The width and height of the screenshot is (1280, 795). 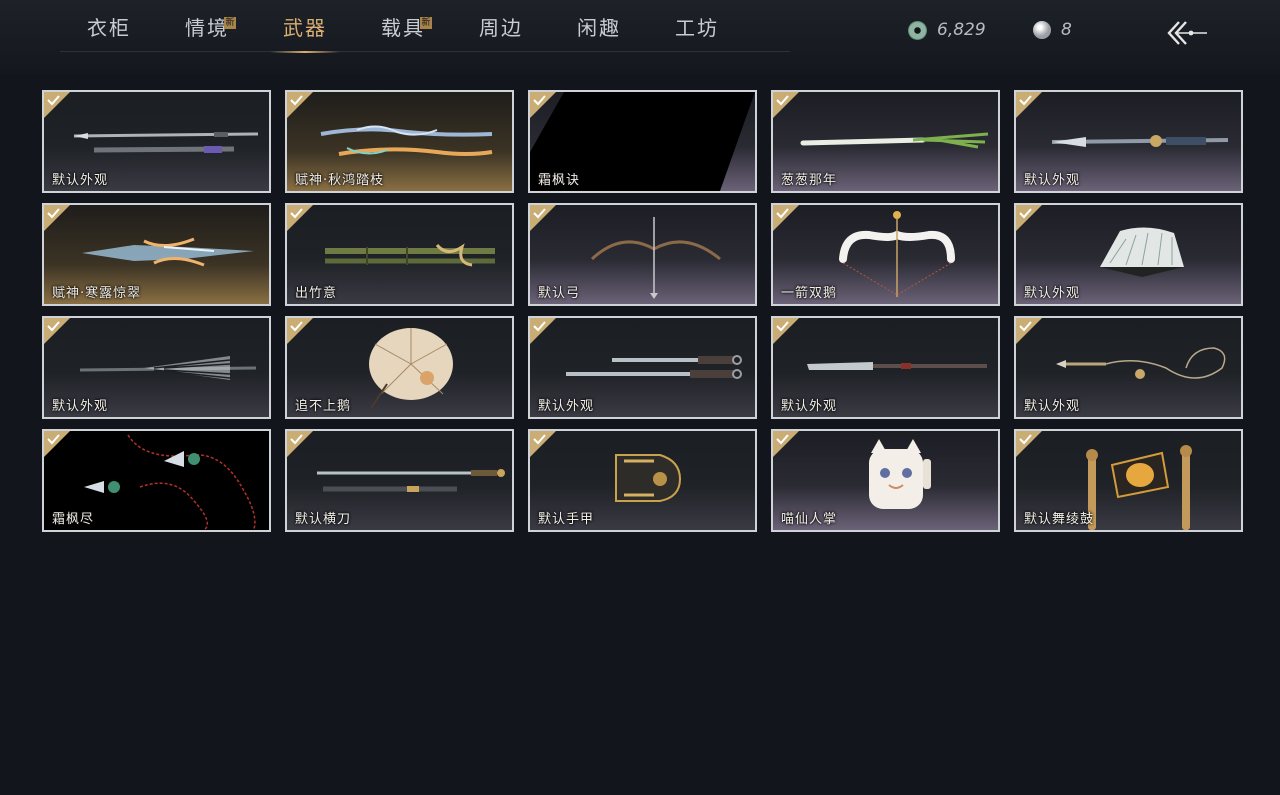 What do you see at coordinates (1042, 30) in the screenshot?
I see `pearl-icon` at bounding box center [1042, 30].